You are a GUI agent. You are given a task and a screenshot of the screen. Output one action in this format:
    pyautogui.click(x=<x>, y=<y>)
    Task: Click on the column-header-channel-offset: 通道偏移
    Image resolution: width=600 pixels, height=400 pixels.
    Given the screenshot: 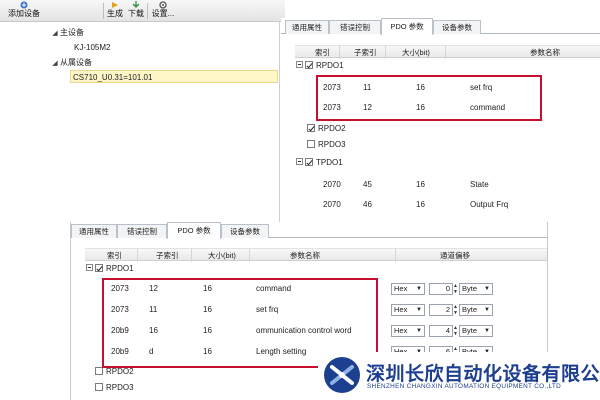 What is the action you would take?
    pyautogui.click(x=471, y=255)
    